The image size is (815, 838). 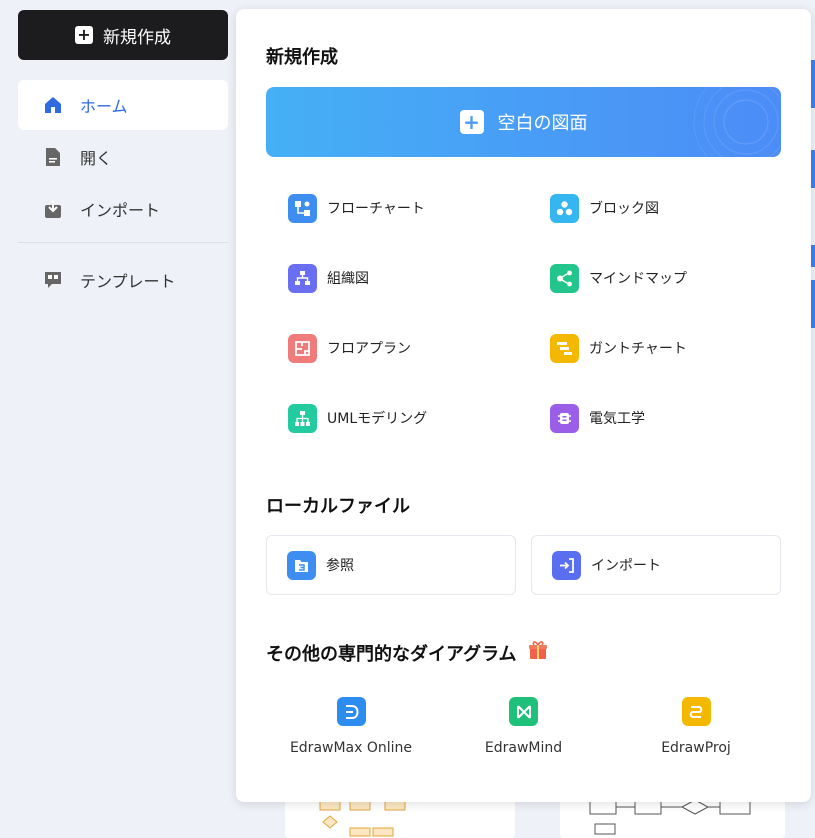 What do you see at coordinates (96, 158) in the screenshot?
I see `sidebar-item-label: 開く` at bounding box center [96, 158].